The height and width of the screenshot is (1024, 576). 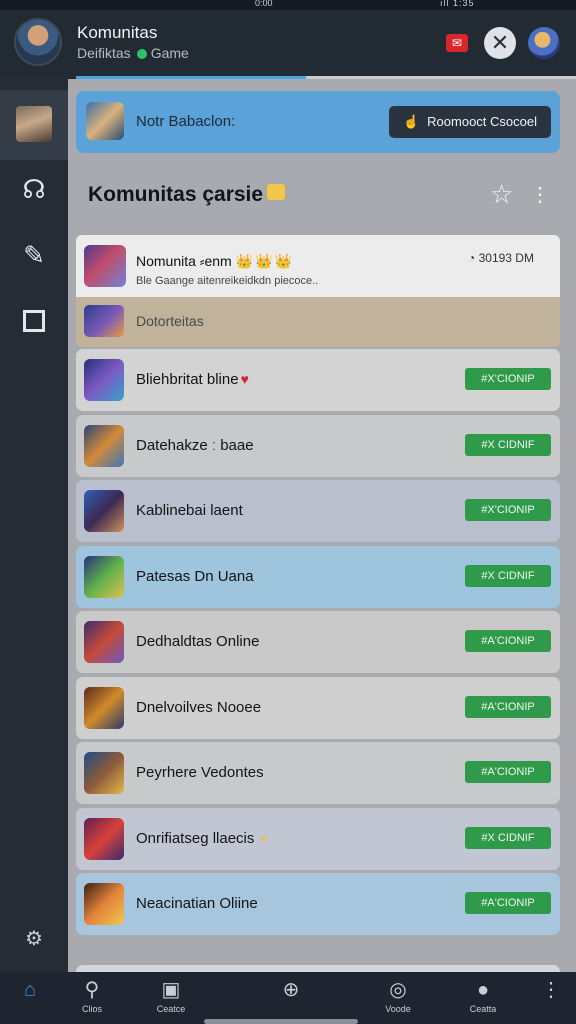 What do you see at coordinates (398, 990) in the screenshot?
I see `chat-icon: ◎` at bounding box center [398, 990].